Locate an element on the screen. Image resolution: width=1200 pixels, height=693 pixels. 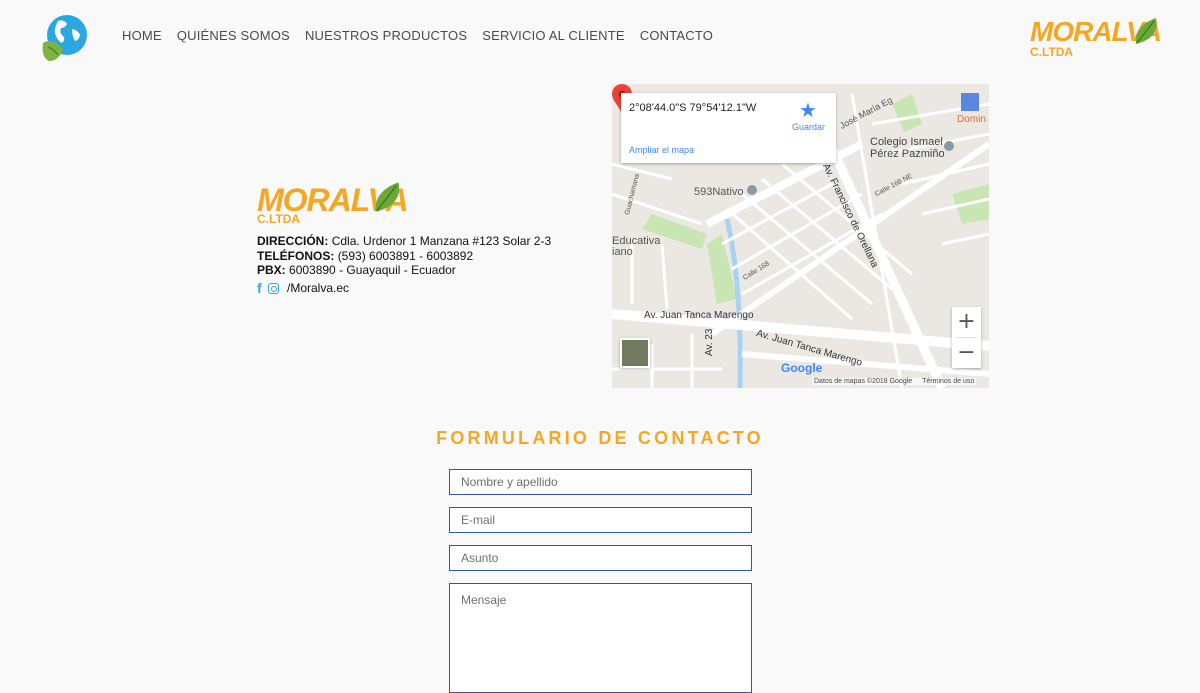
contact-form-title: FORMULARIO DE CONTACTO is located at coordinates (600, 438).